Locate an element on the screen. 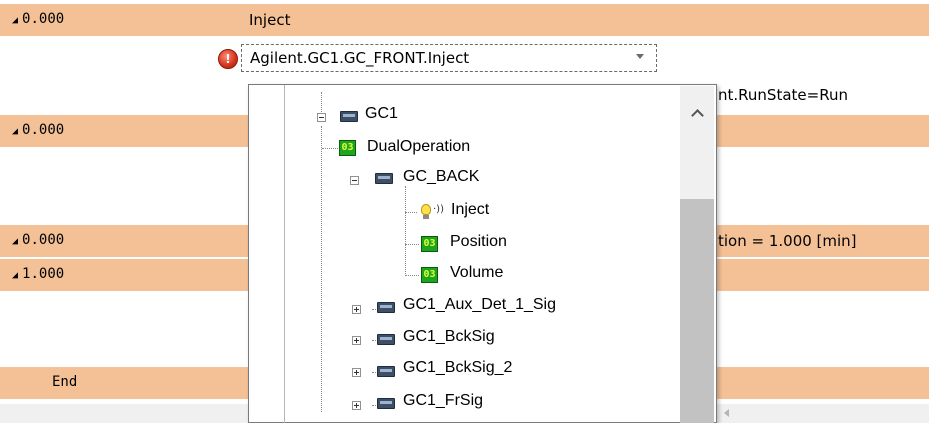 The height and width of the screenshot is (423, 929). tree-node-volume: Volume is located at coordinates (476, 273).